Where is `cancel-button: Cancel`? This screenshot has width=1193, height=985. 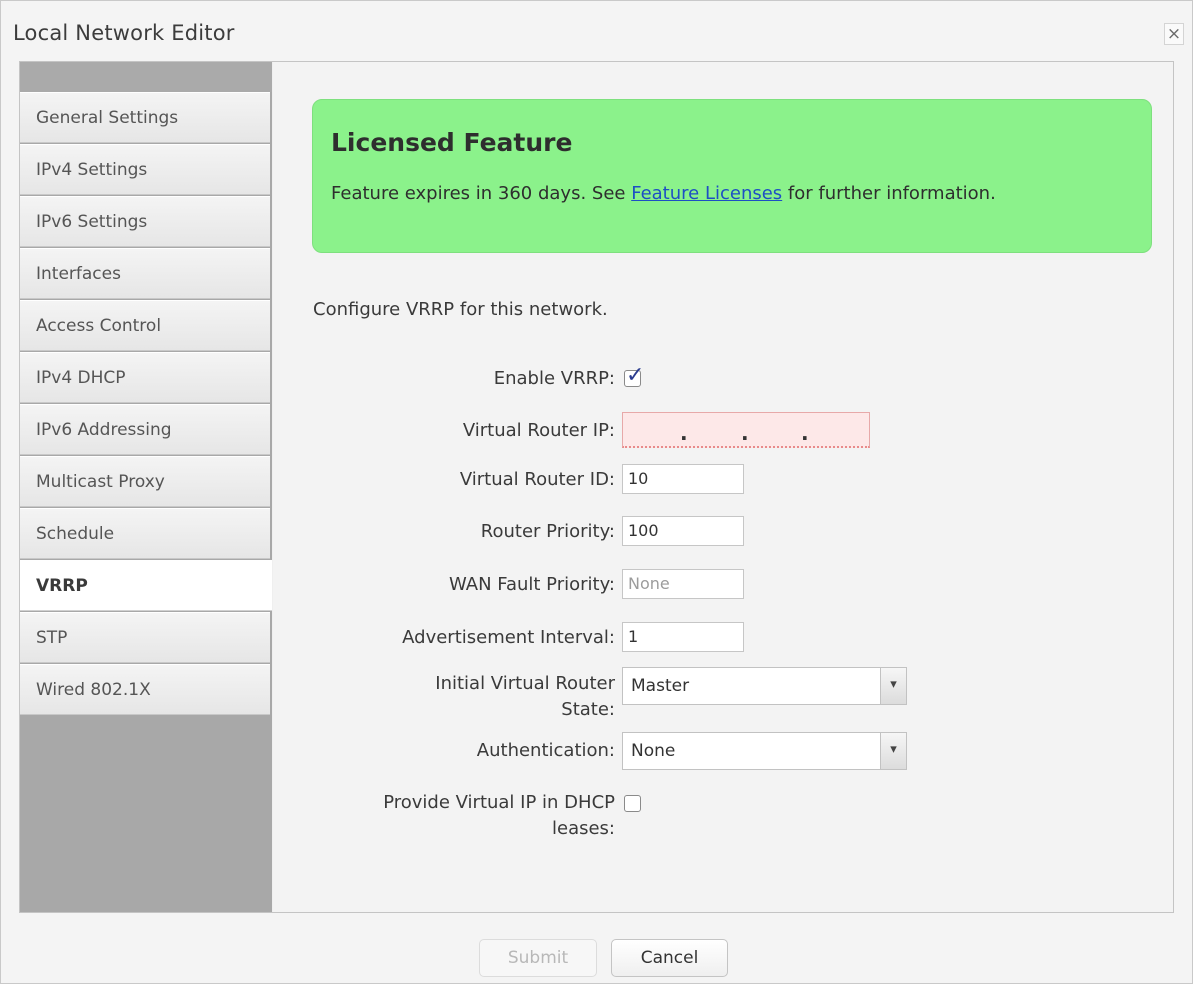
cancel-button: Cancel is located at coordinates (669, 958).